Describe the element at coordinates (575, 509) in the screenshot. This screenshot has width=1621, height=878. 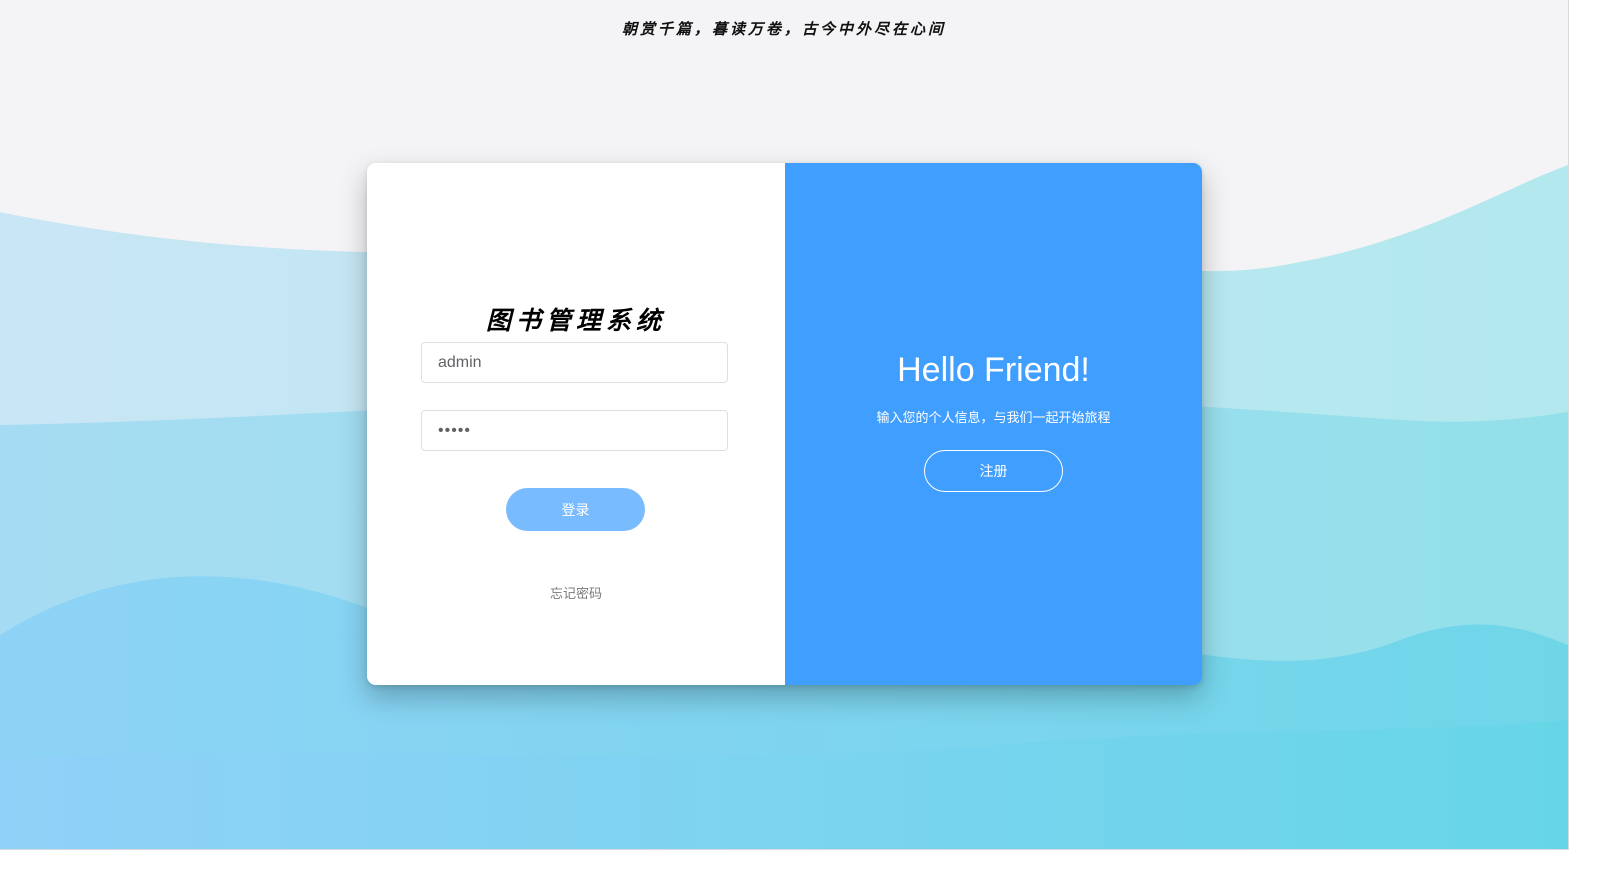
I see `login-button: 登录` at that location.